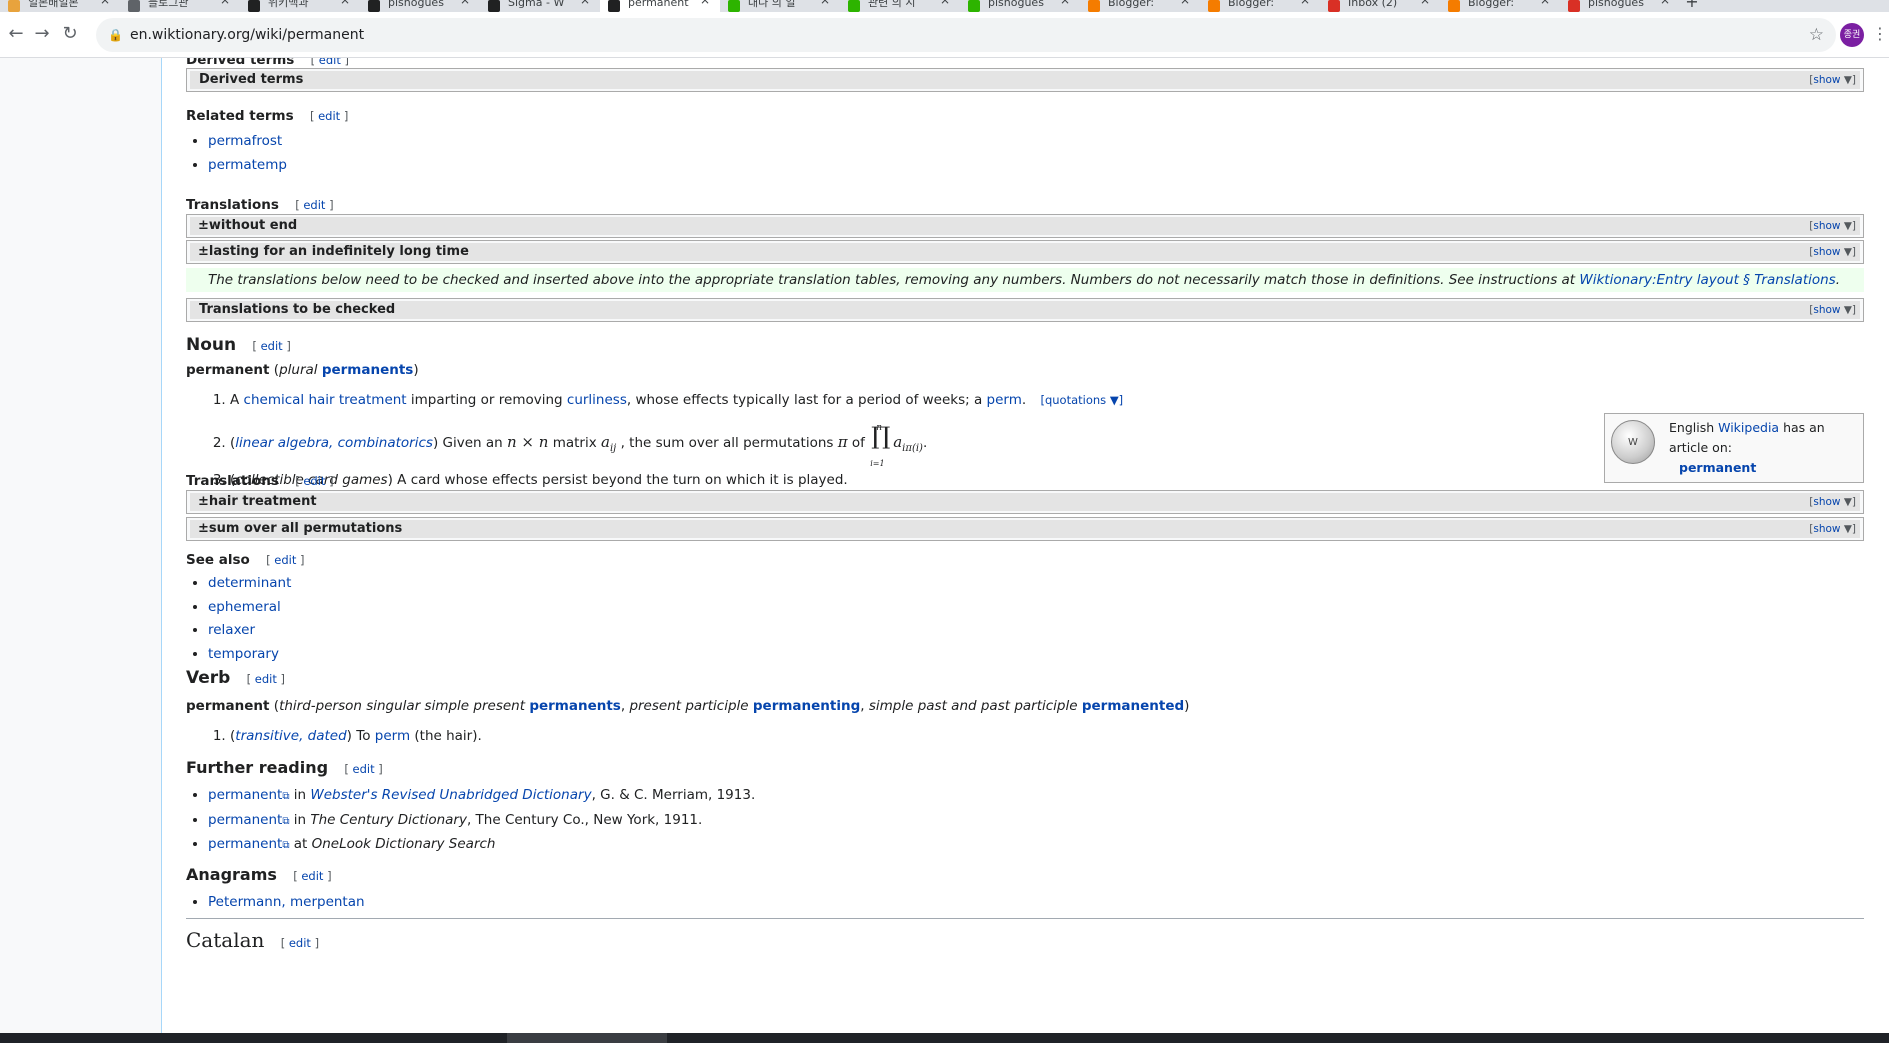 This screenshot has width=1889, height=1043. What do you see at coordinates (597, 400) in the screenshot?
I see `def-link: curliness` at bounding box center [597, 400].